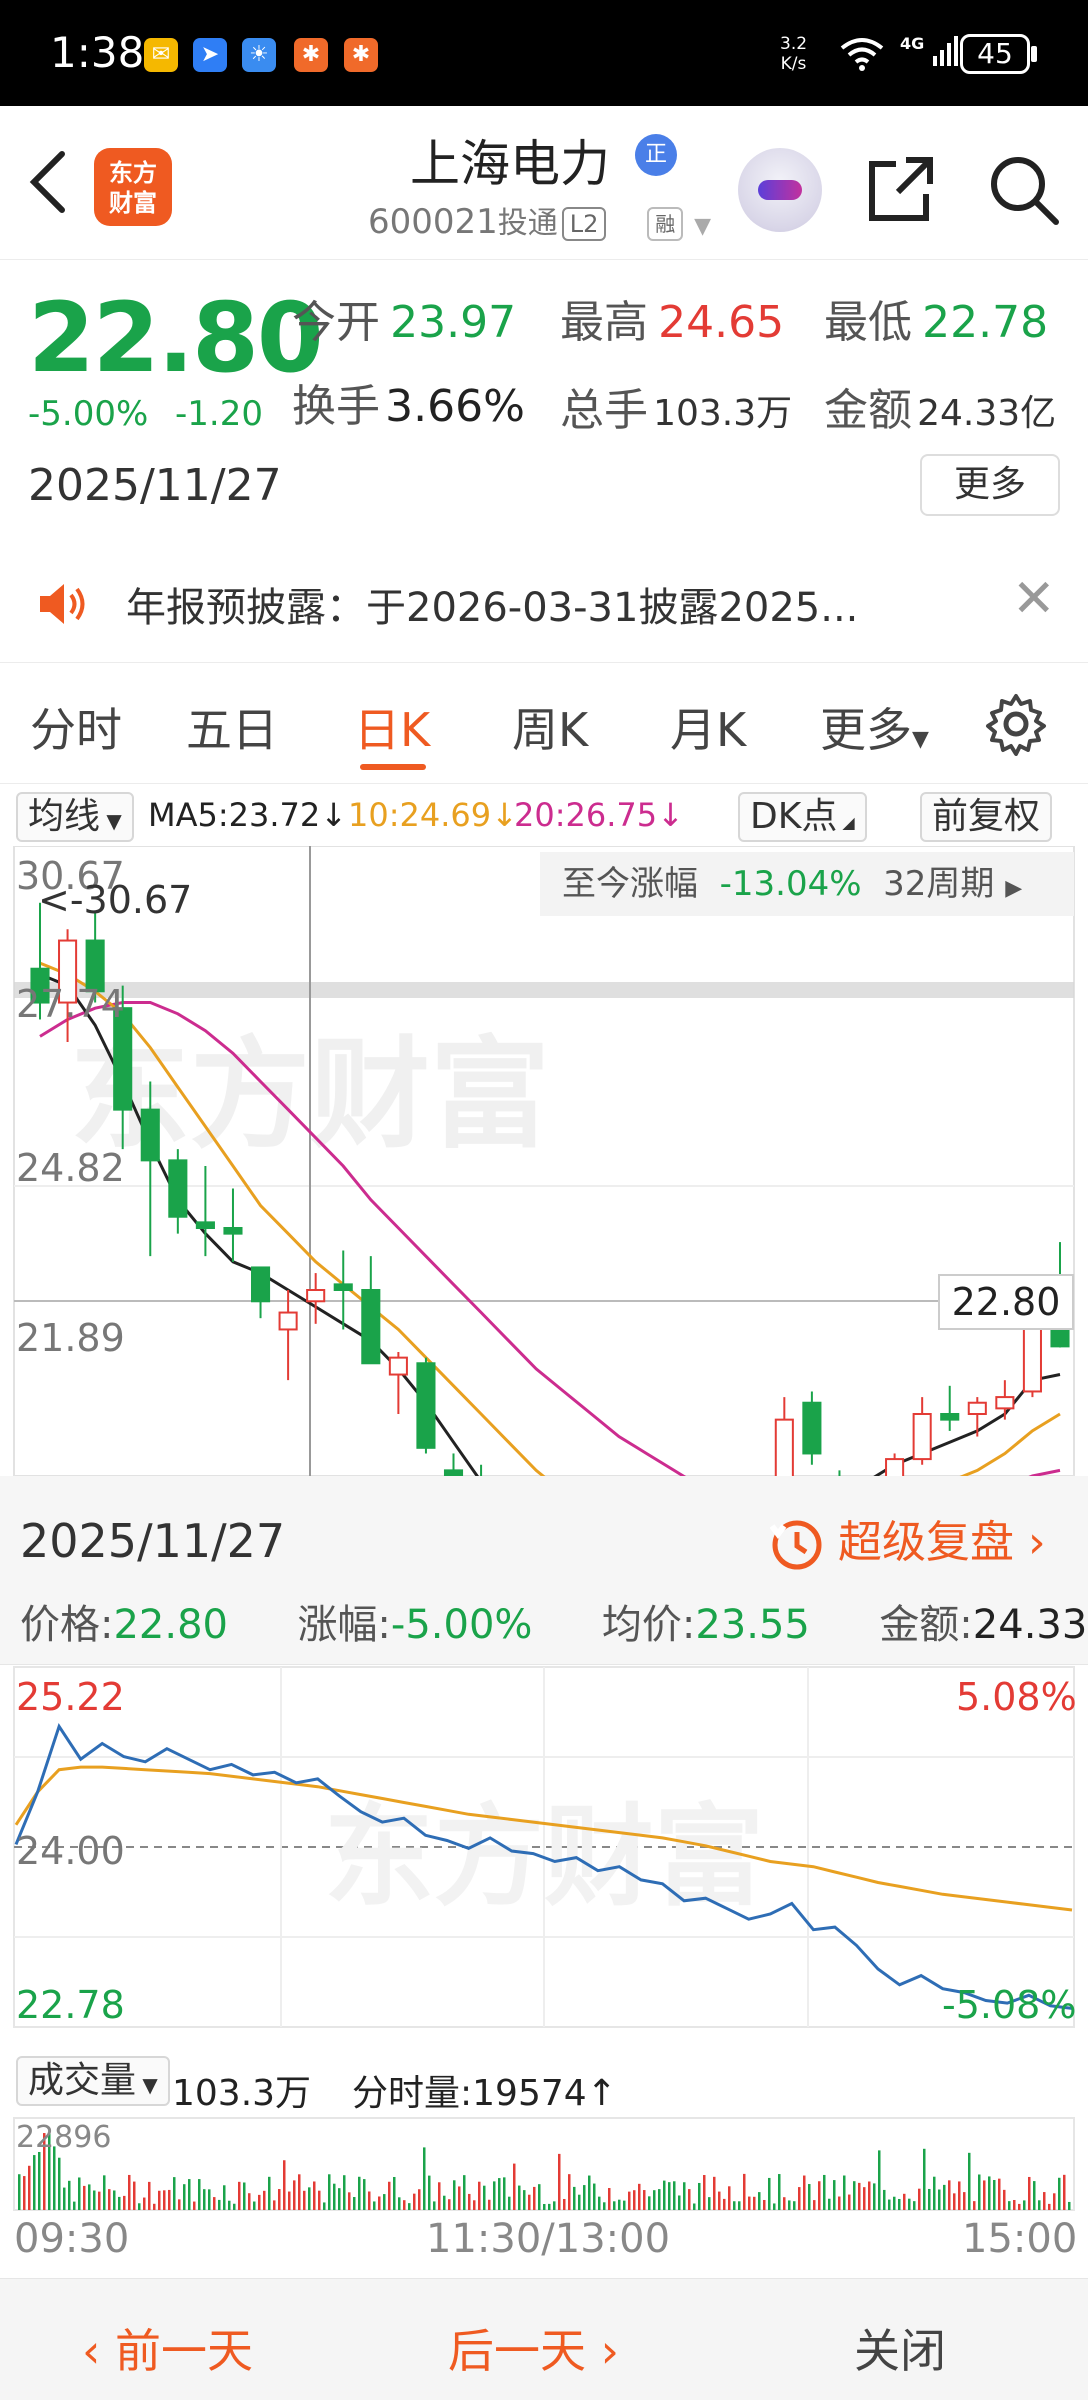 The height and width of the screenshot is (2400, 1088). I want to click on chevron-left-icon: ‹, so click(99, 2351).